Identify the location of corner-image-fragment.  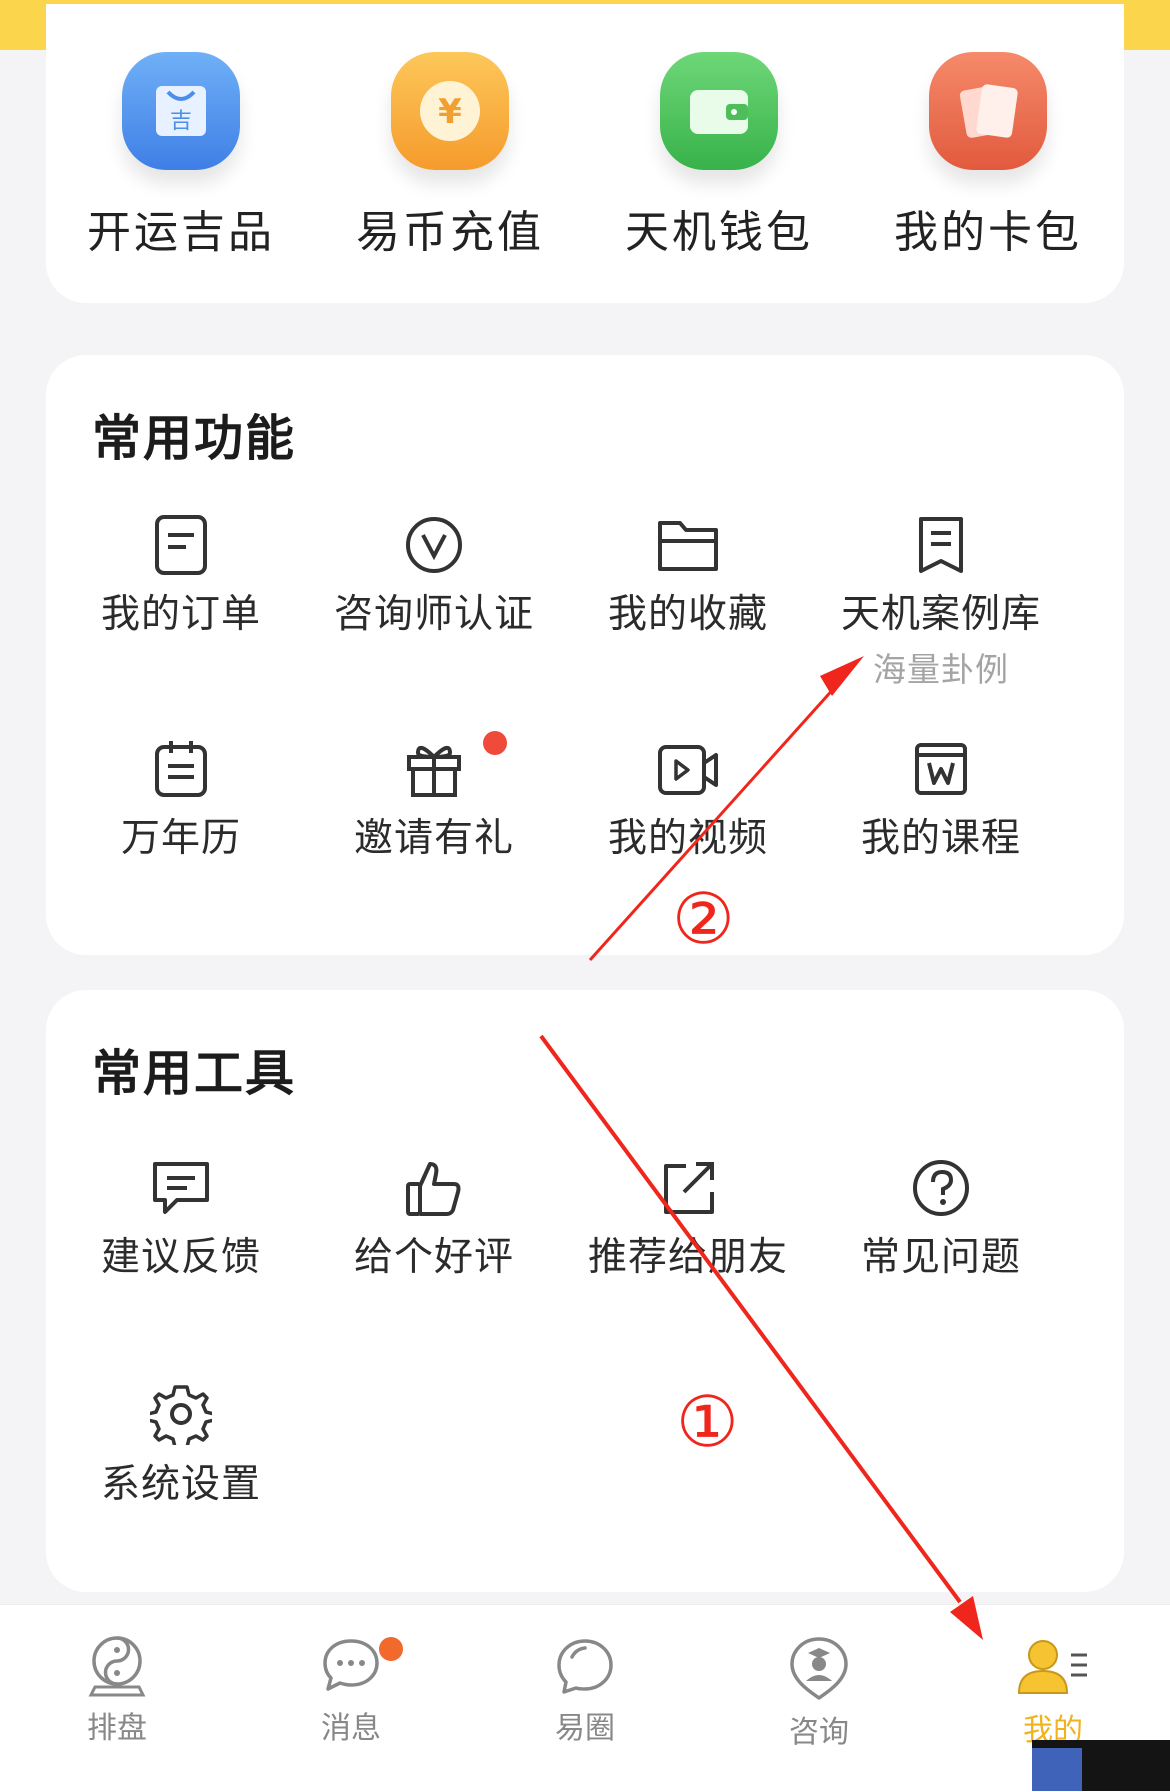
(1101, 1765).